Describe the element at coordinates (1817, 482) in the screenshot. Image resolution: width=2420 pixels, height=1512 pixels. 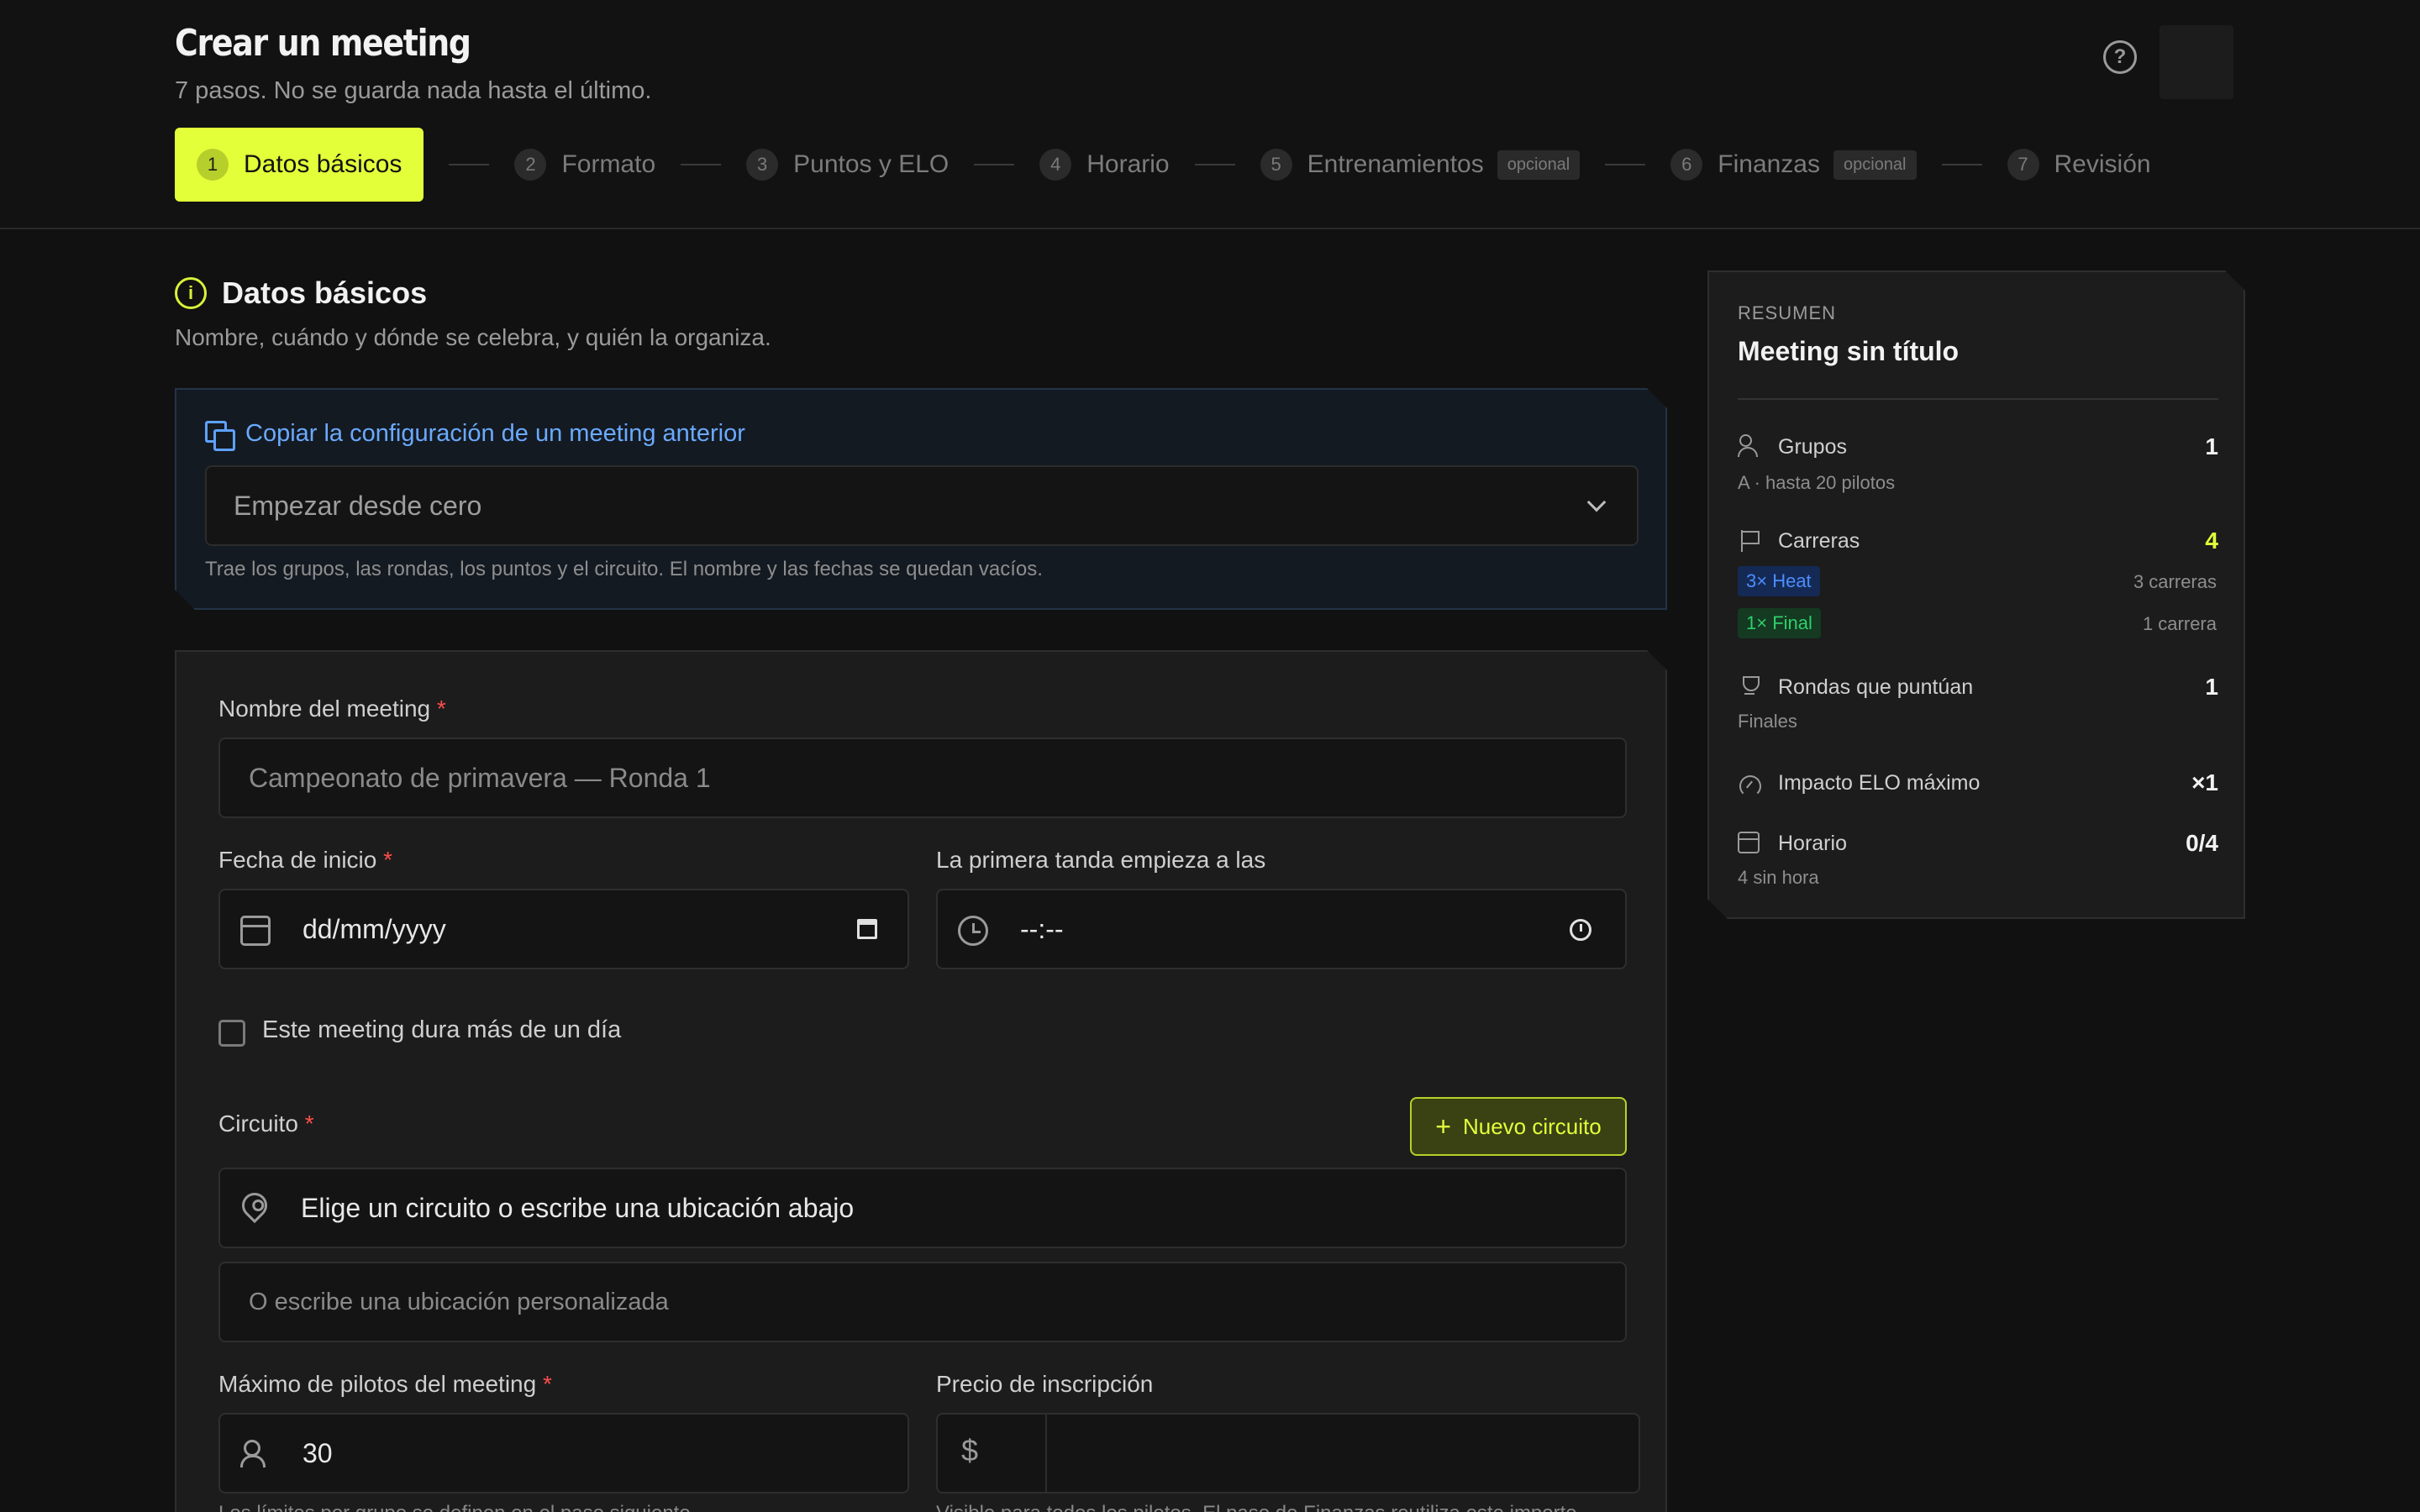
I see `groups-sub: A · hasta 20 pilotos` at that location.